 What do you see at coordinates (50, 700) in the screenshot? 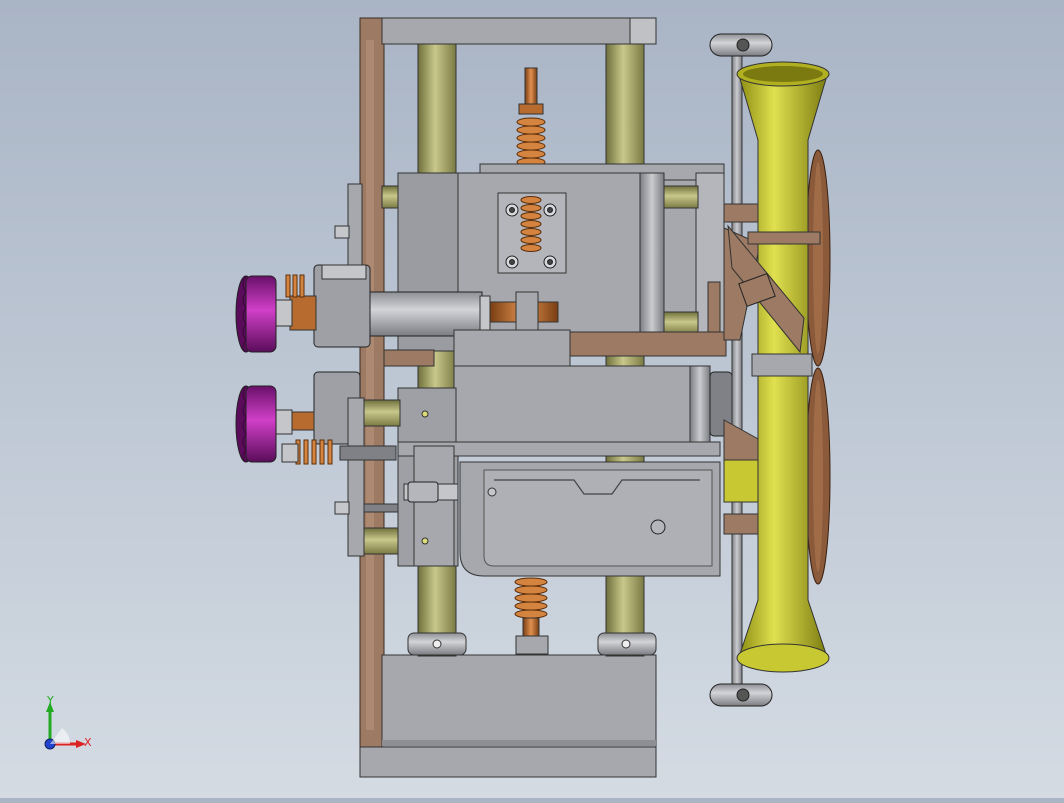
I see `y-axis-label: Y` at bounding box center [50, 700].